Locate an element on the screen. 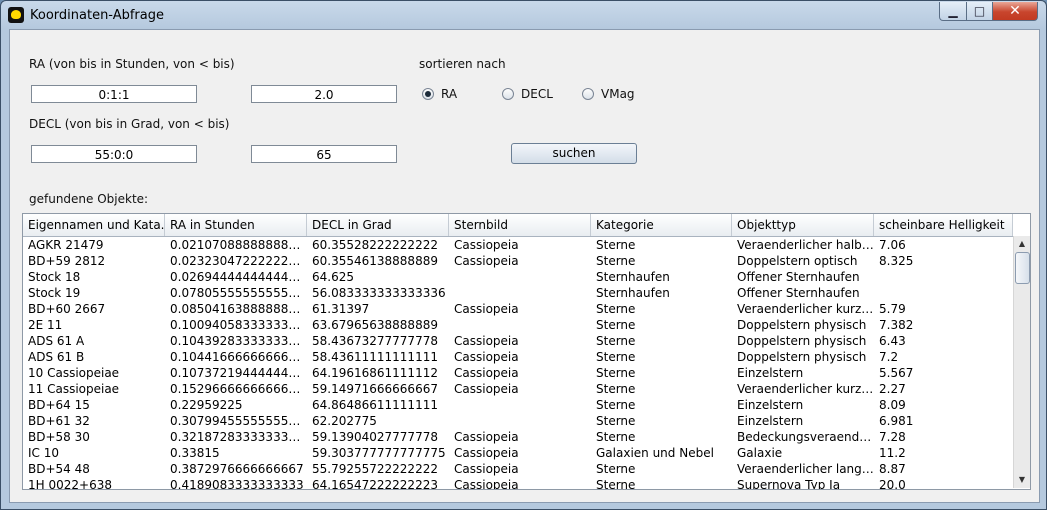 Image resolution: width=1047 pixels, height=510 pixels. cell-magnitude: 7.382 is located at coordinates (896, 325).